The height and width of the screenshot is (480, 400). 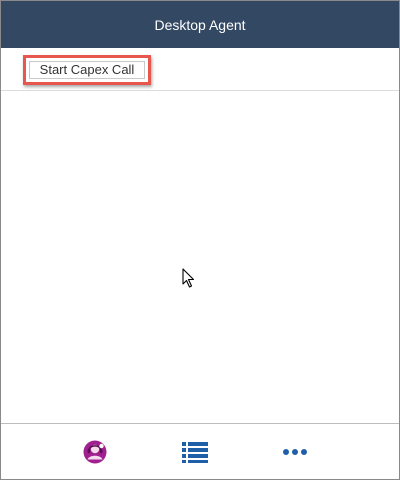 I want to click on toolbar: Start Capex Call, so click(x=200, y=69).